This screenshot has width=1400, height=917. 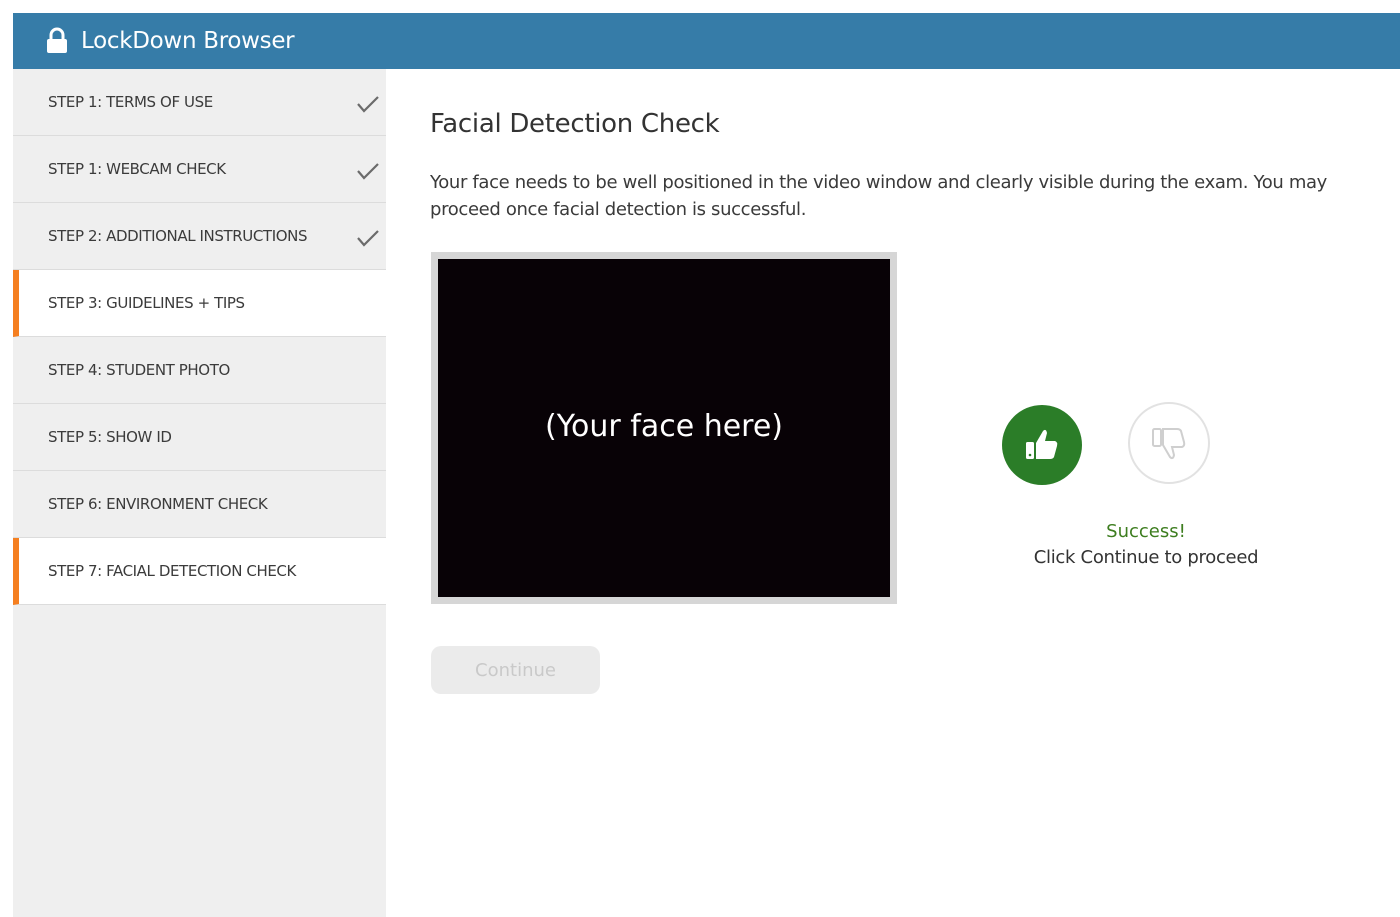 I want to click on sidebar-item-student-photo: STEP 4: STUDENT PHOTO, so click(x=199, y=370).